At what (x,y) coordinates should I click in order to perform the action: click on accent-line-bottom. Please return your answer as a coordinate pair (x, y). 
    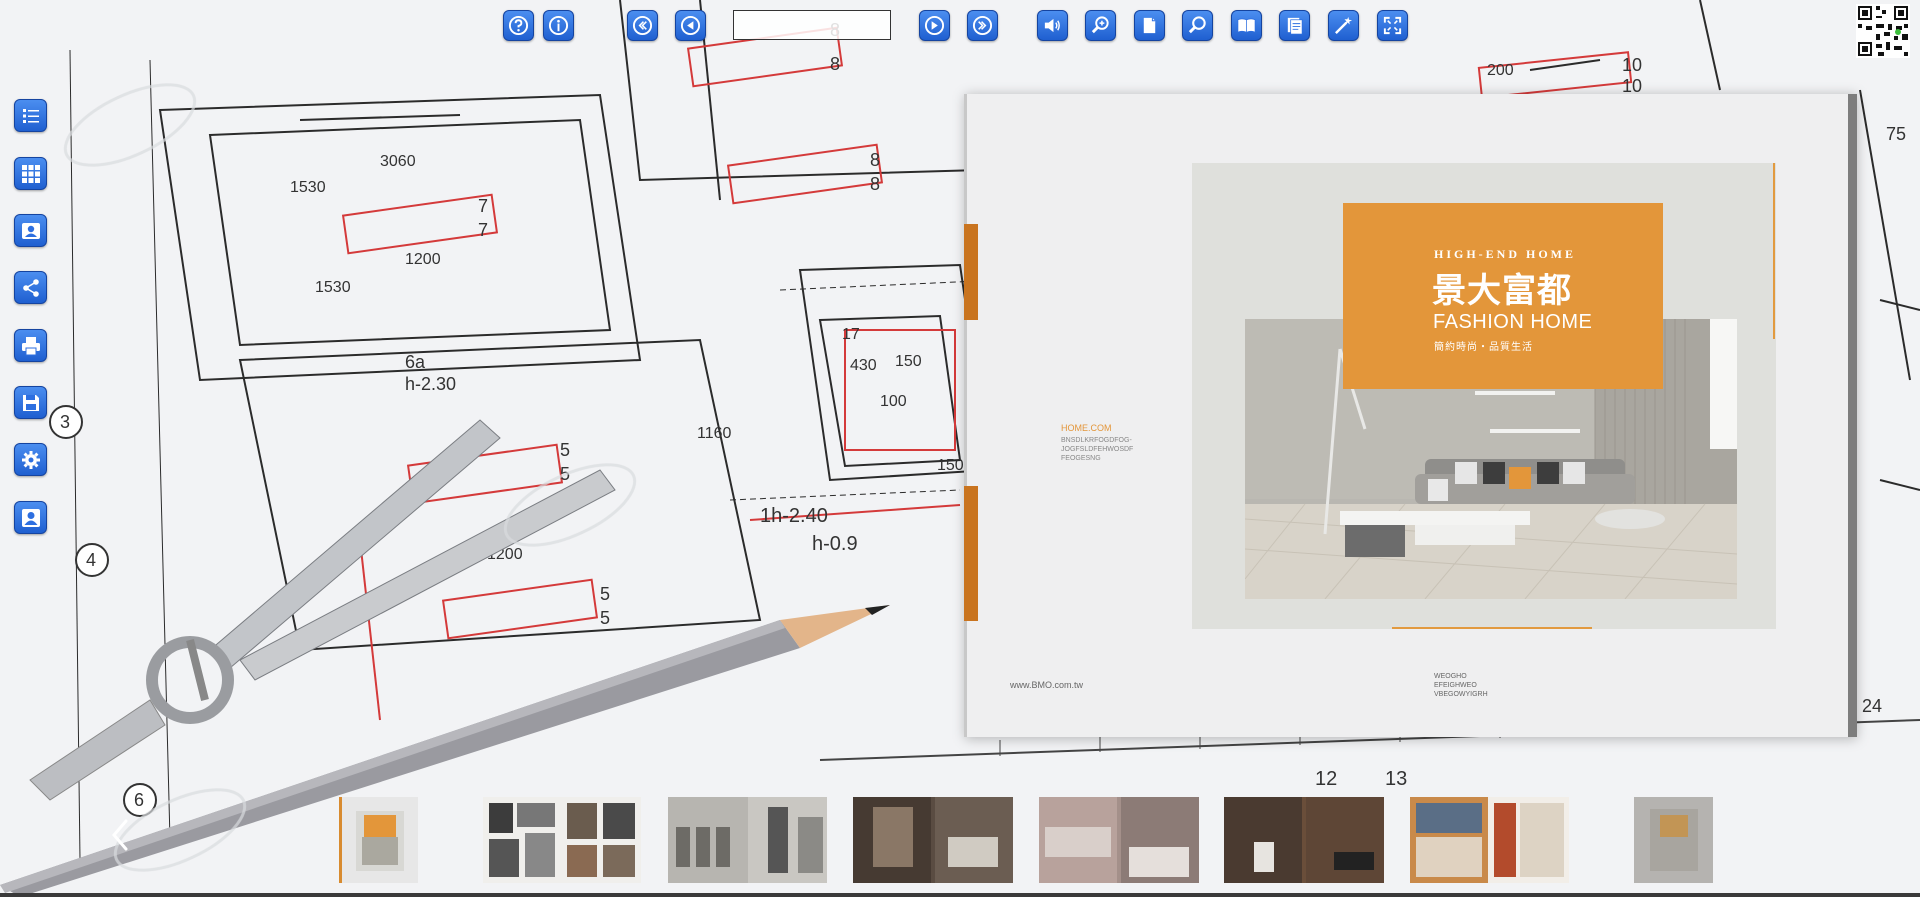
    Looking at the image, I should click on (1492, 628).